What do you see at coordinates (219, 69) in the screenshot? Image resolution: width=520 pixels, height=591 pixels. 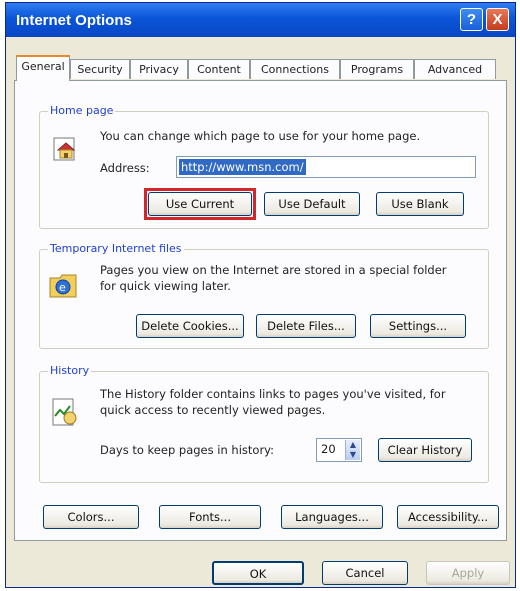 I see `tab-content: Content` at bounding box center [219, 69].